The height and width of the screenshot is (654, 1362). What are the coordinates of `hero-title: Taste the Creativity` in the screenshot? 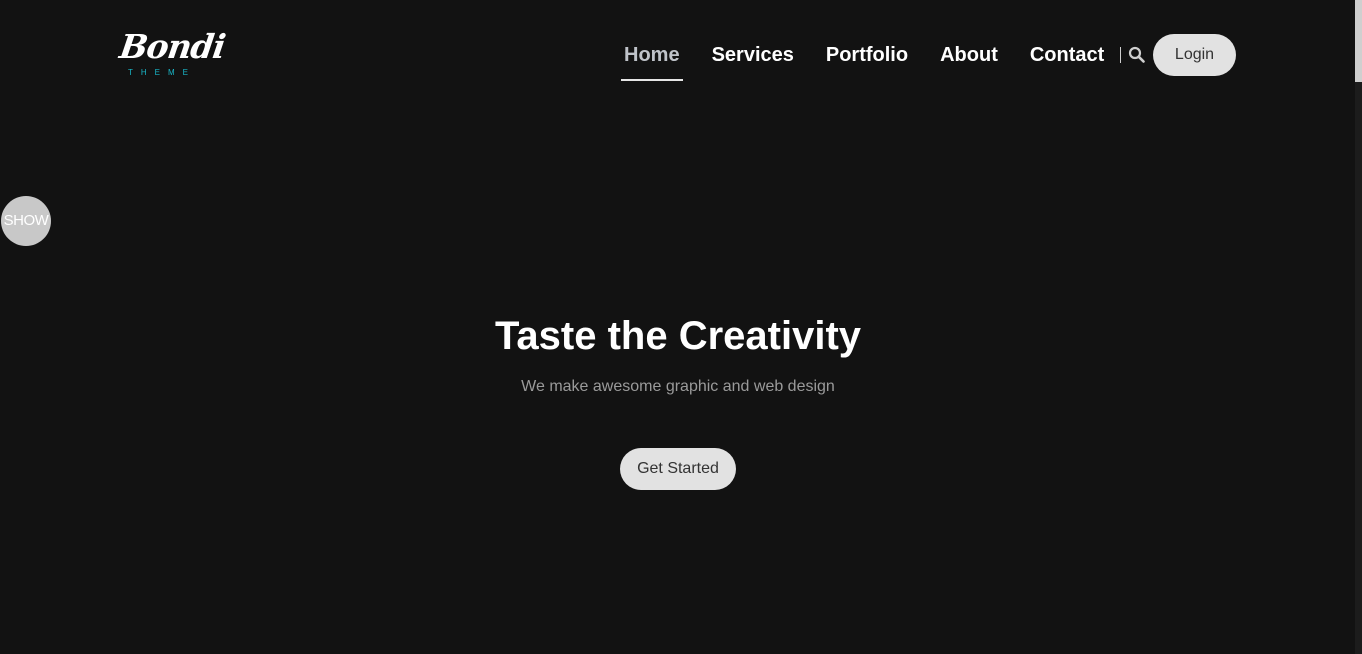 It's located at (678, 336).